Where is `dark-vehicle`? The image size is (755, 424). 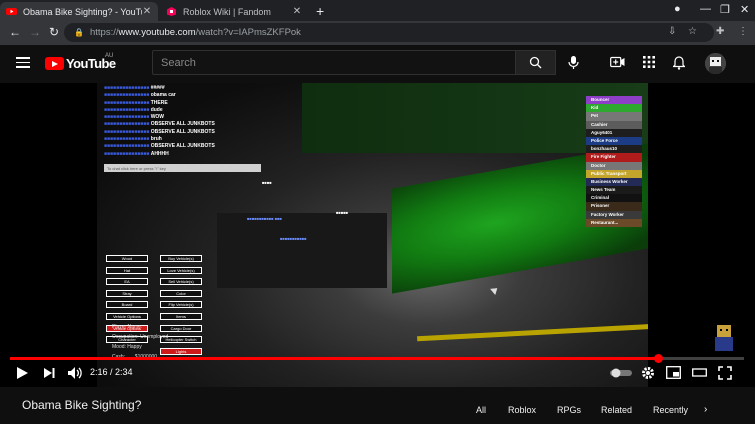 dark-vehicle is located at coordinates (302, 250).